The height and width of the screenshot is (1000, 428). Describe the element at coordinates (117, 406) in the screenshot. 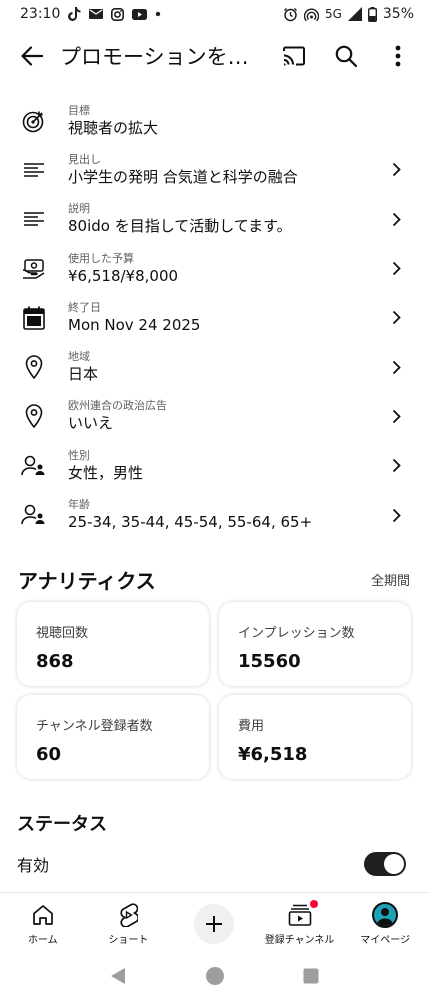

I see `setting-label: 欧州連合の政治広告` at that location.